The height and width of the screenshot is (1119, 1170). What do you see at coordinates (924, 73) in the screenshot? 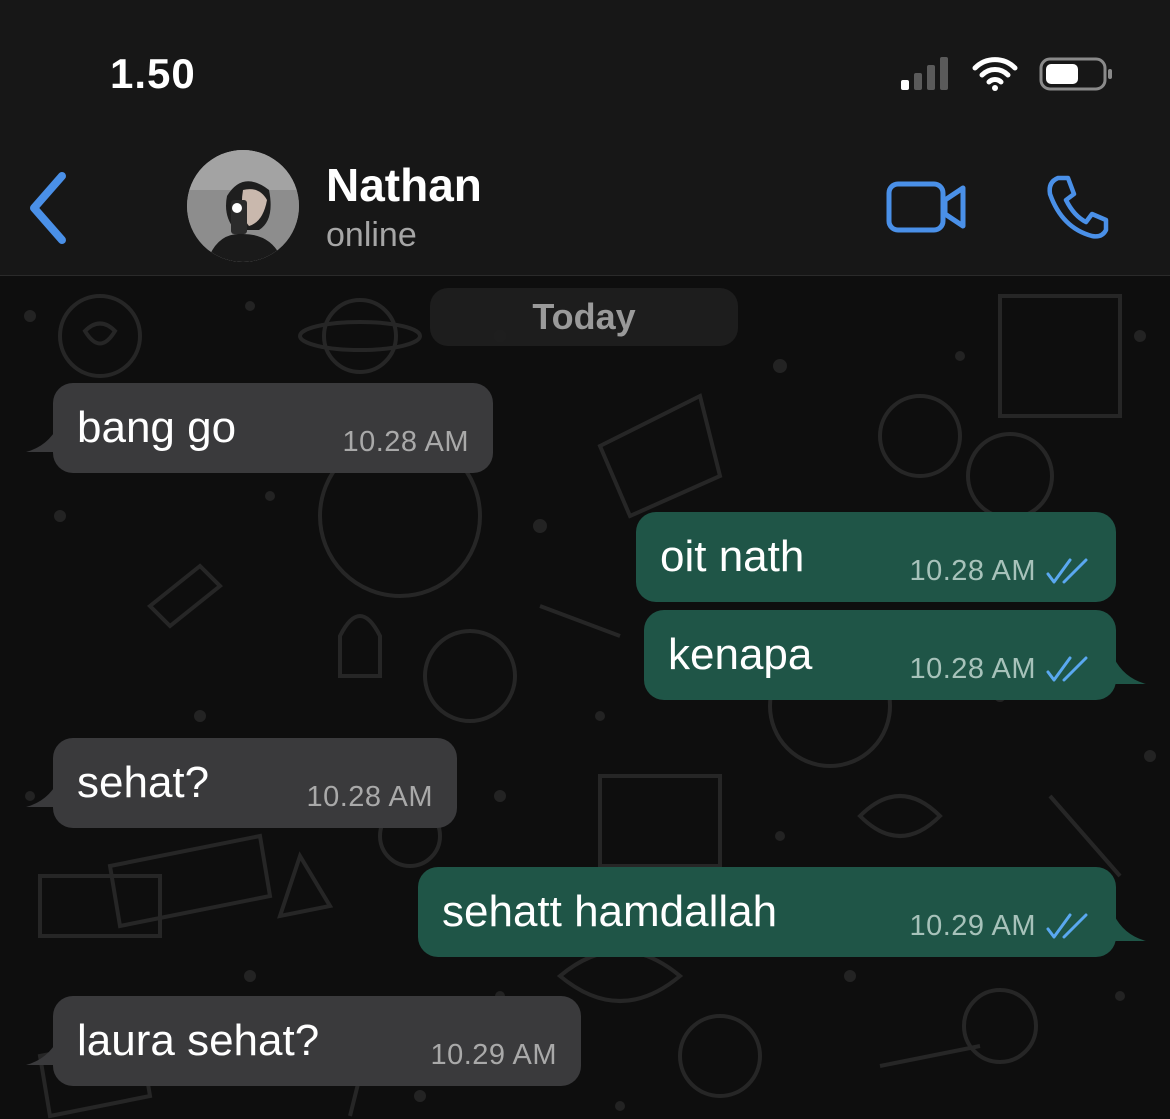
I see `cellular-signal-icon` at bounding box center [924, 73].